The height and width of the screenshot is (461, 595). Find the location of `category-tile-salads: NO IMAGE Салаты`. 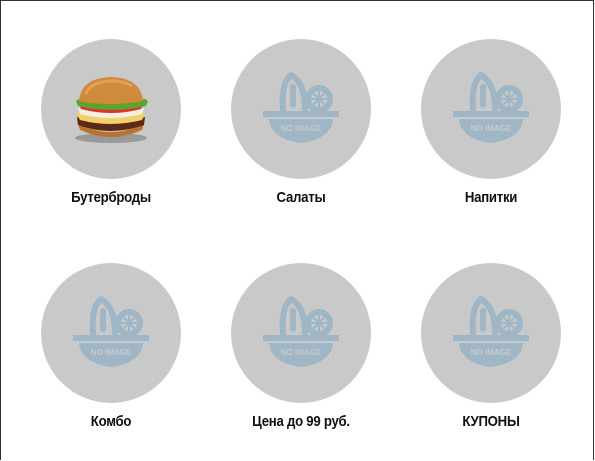

category-tile-salads: NO IMAGE Салаты is located at coordinates (301, 129).